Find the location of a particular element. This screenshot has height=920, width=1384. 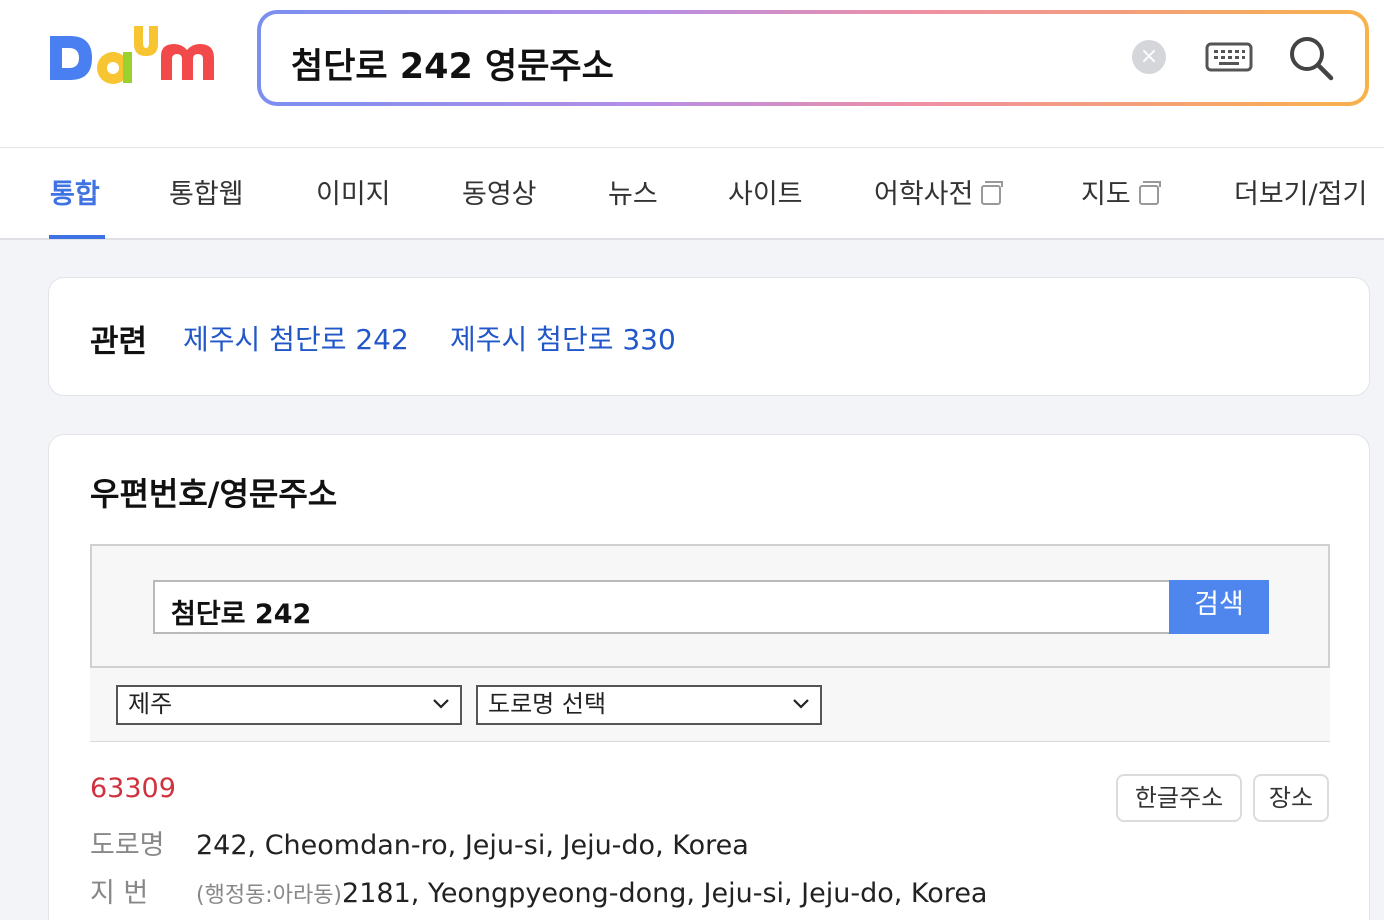

tab-map-label: 지도 is located at coordinates (1106, 194).